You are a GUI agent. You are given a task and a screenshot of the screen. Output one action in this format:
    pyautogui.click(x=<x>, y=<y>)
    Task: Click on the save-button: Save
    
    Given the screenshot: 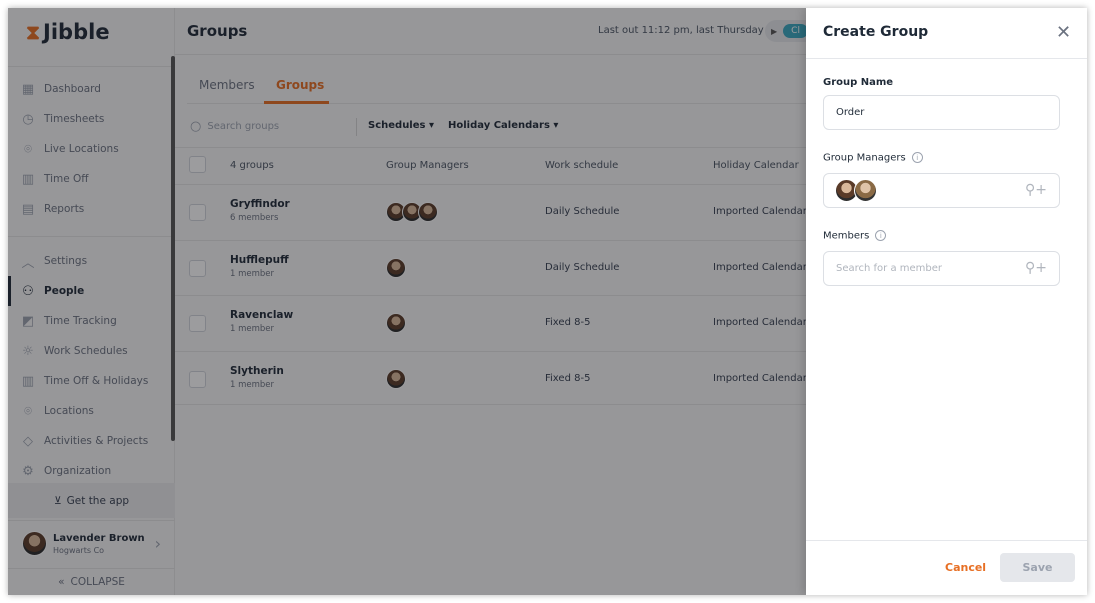 What is the action you would take?
    pyautogui.click(x=1037, y=567)
    